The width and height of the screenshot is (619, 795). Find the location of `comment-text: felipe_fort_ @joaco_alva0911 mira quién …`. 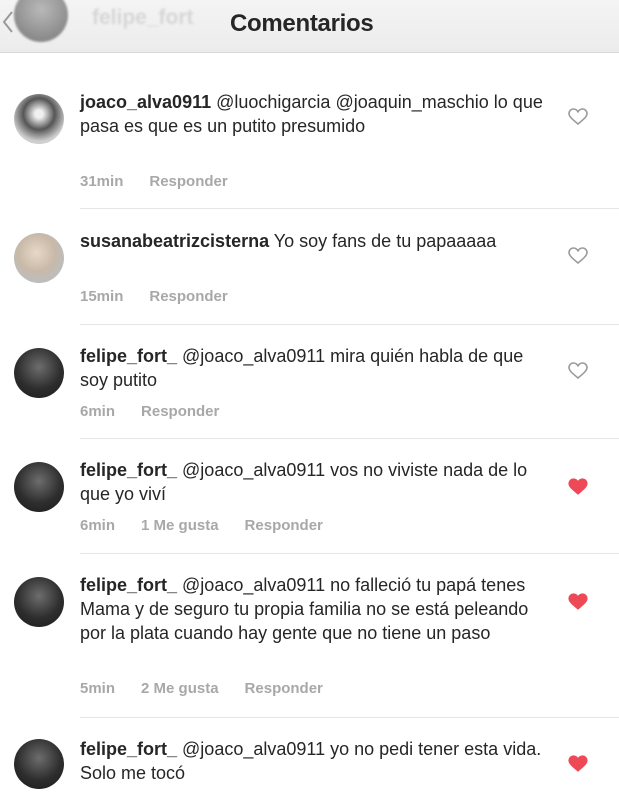

comment-text: felipe_fort_ @joaco_alva0911 mira quién … is located at coordinates (312, 368).